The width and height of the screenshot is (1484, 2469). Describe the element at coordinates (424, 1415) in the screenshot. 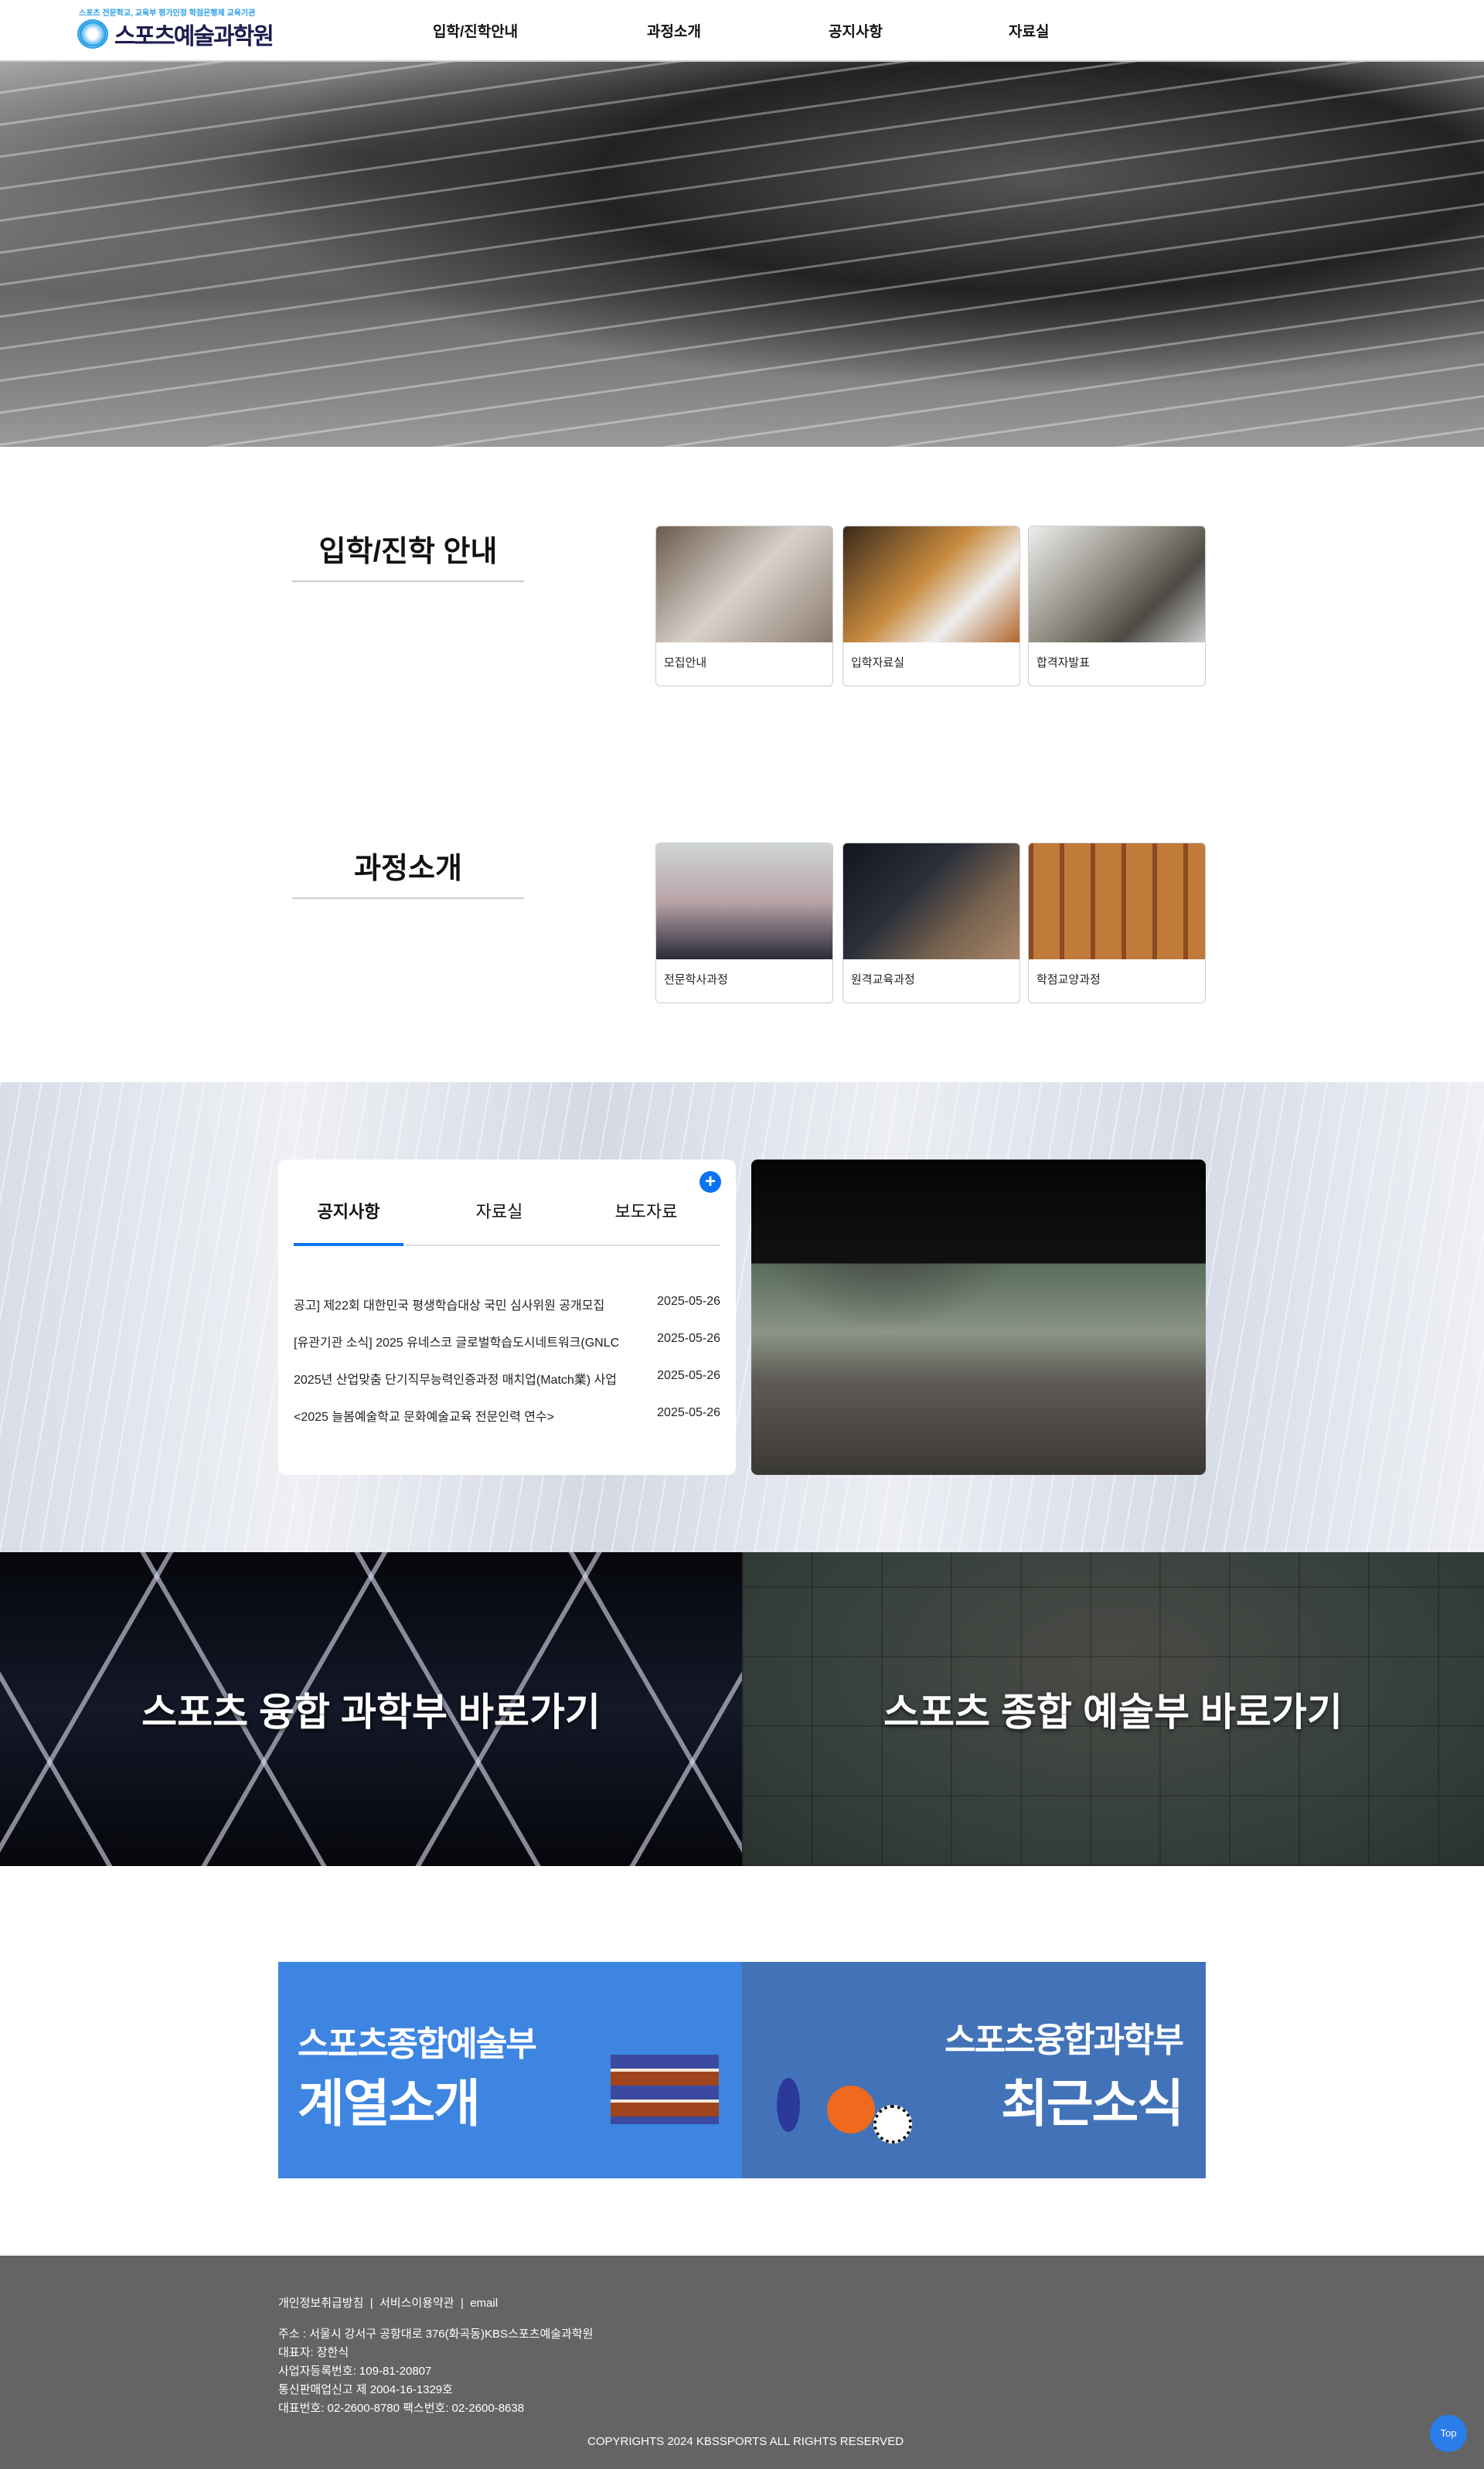

I see `notice-title: <2025 늘봄예술학교 문화예술교육 전문인력 연수>` at that location.